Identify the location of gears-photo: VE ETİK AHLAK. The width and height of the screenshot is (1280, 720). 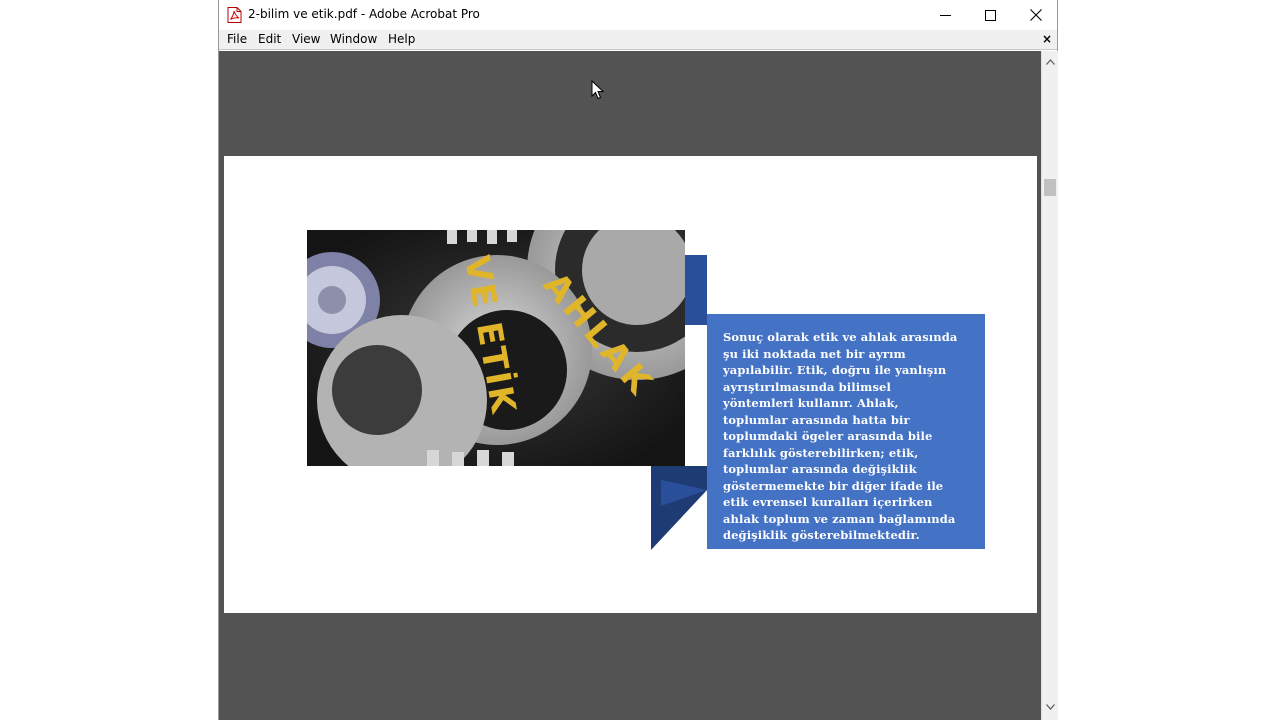
(496, 348).